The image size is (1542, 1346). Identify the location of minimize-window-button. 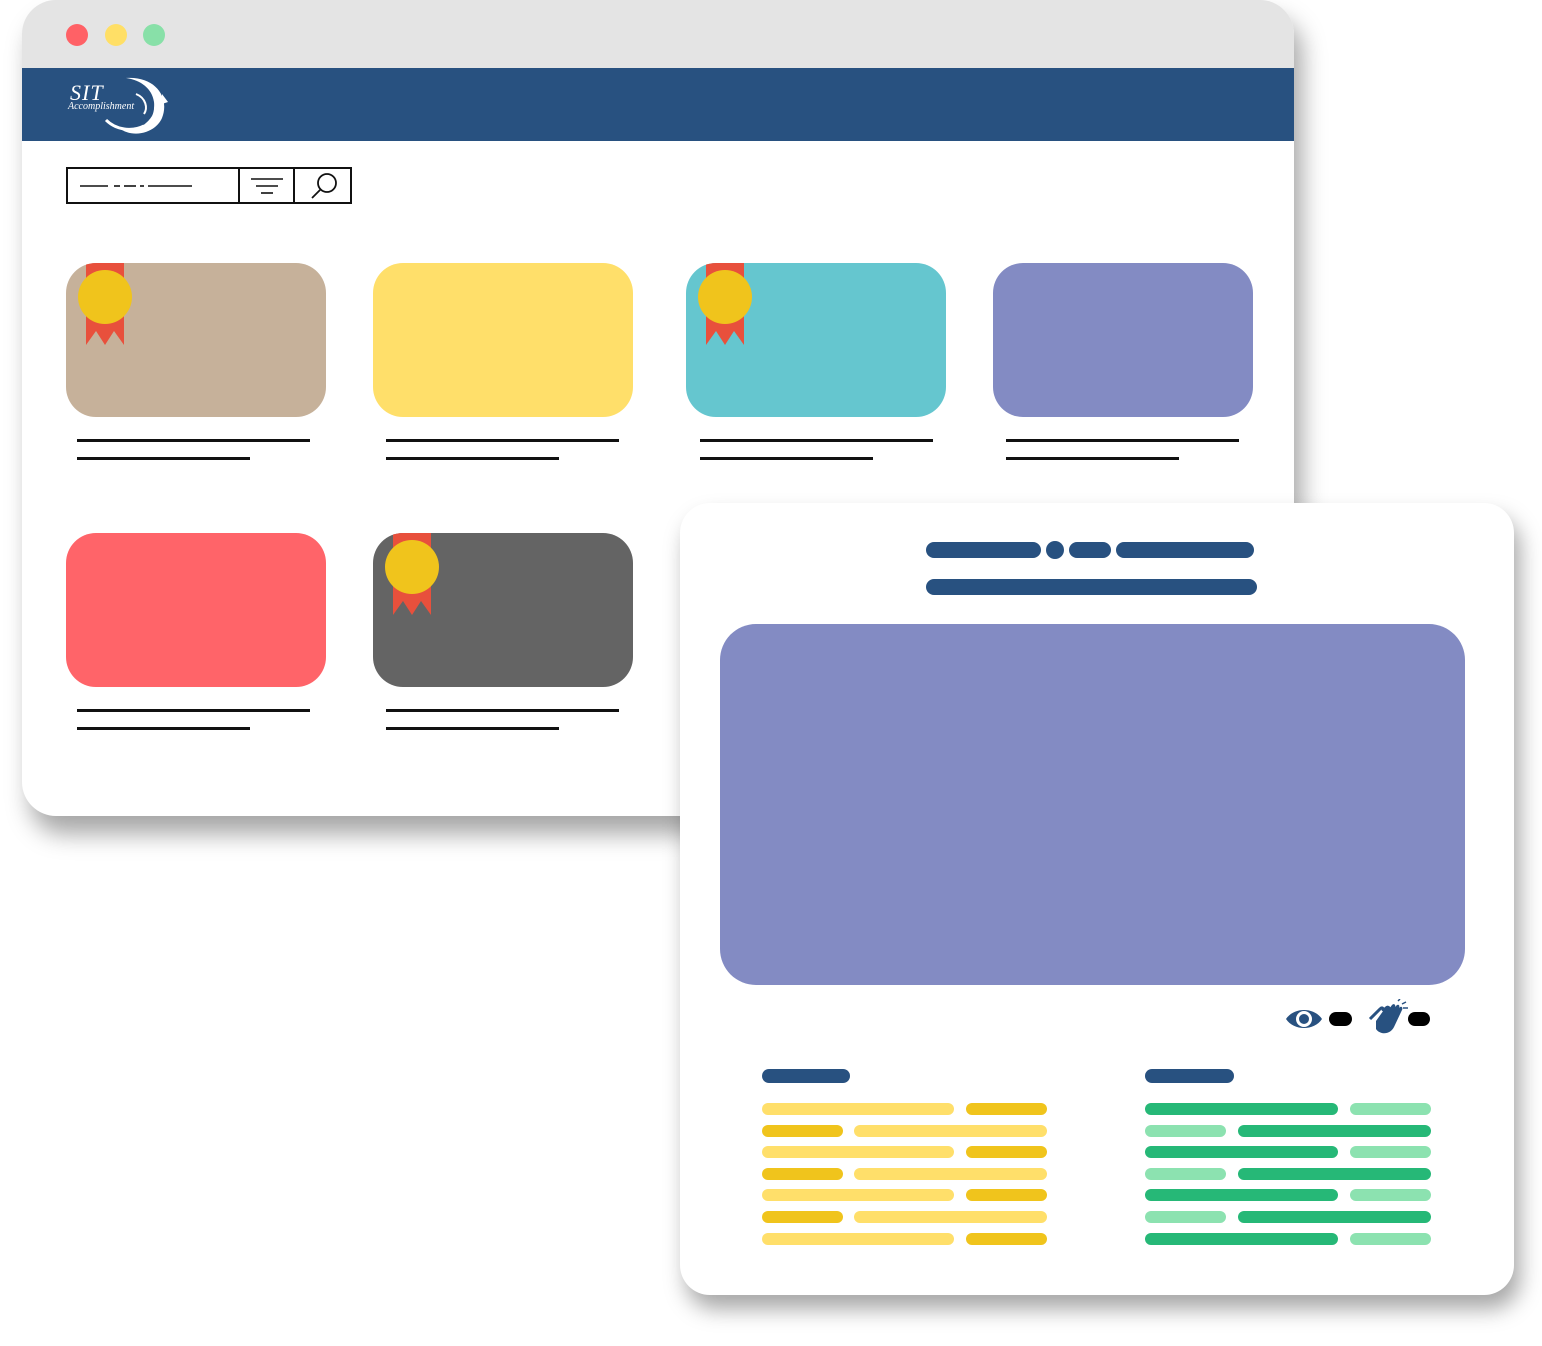
(116, 35).